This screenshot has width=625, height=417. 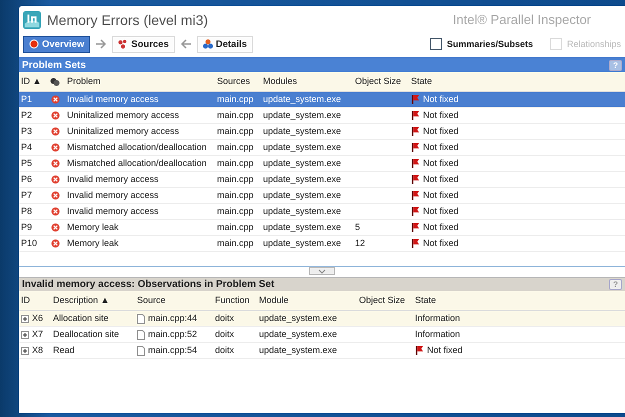 What do you see at coordinates (29, 243) in the screenshot?
I see `id-cell-text: P10` at bounding box center [29, 243].